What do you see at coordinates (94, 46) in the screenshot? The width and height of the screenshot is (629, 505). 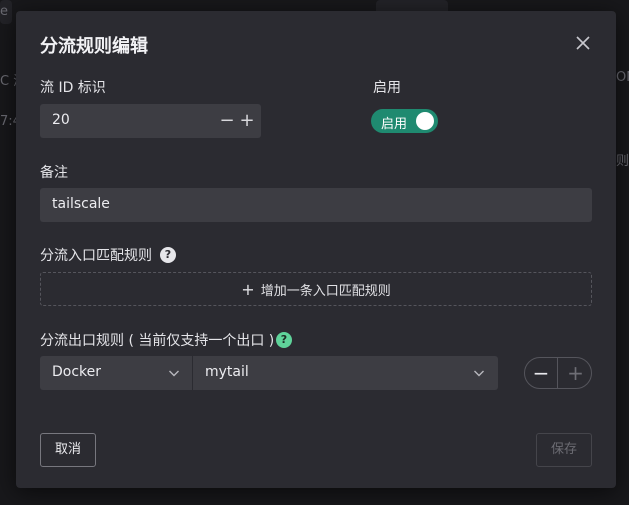 I see `dialog-title: 分流规则编辑` at bounding box center [94, 46].